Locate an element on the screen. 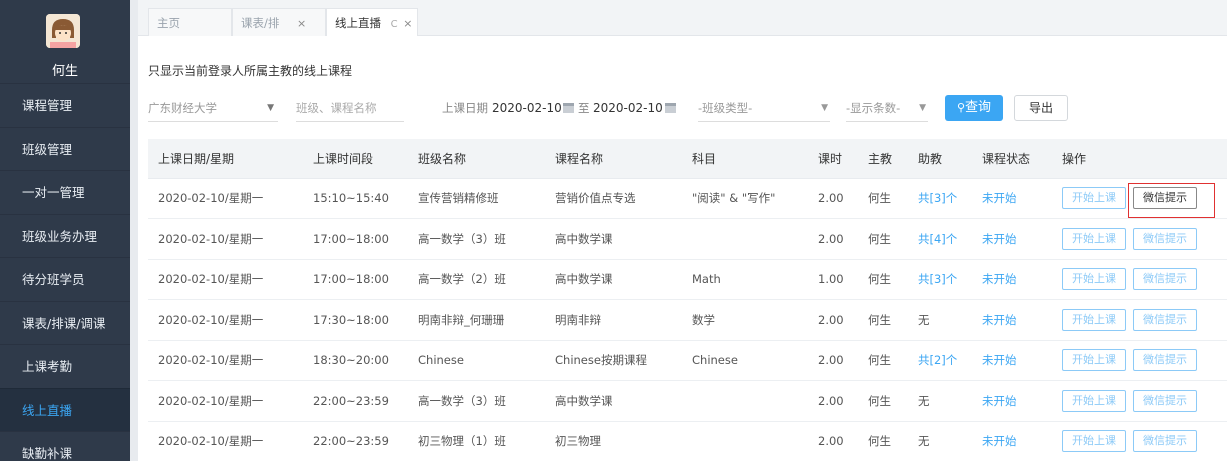 The image size is (1227, 461). class-type-value: -班级类型- is located at coordinates (725, 108).